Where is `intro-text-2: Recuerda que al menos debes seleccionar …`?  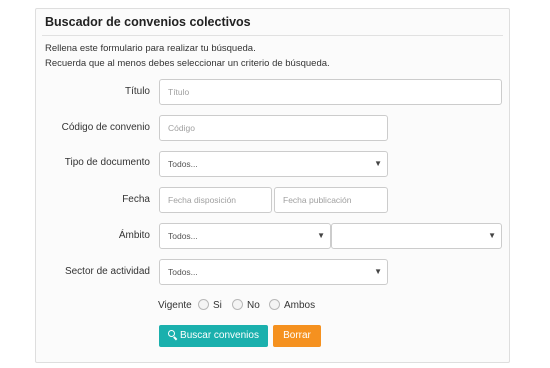 intro-text-2: Recuerda que al menos debes seleccionar … is located at coordinates (187, 63).